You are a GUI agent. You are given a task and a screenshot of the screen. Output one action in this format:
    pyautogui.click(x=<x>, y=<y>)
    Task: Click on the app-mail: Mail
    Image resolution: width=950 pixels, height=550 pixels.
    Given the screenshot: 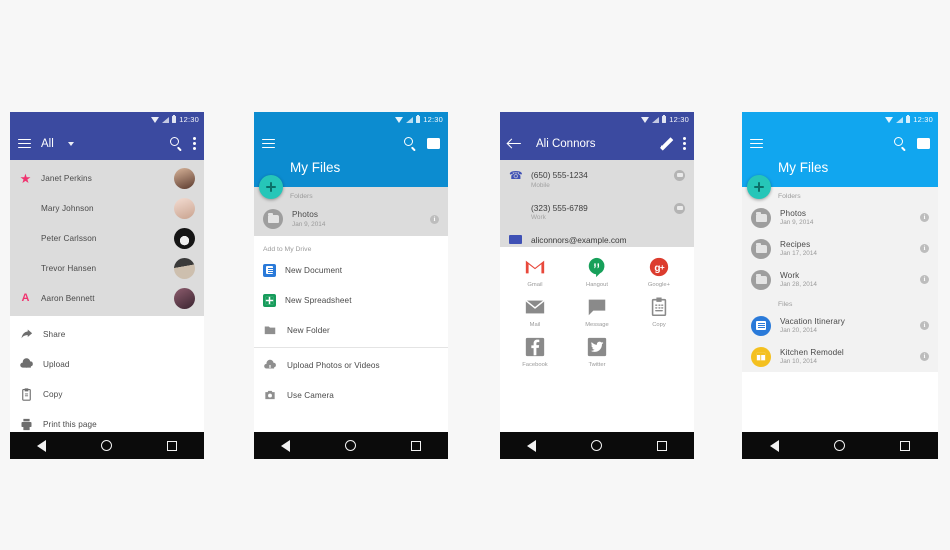 What is the action you would take?
    pyautogui.click(x=535, y=311)
    